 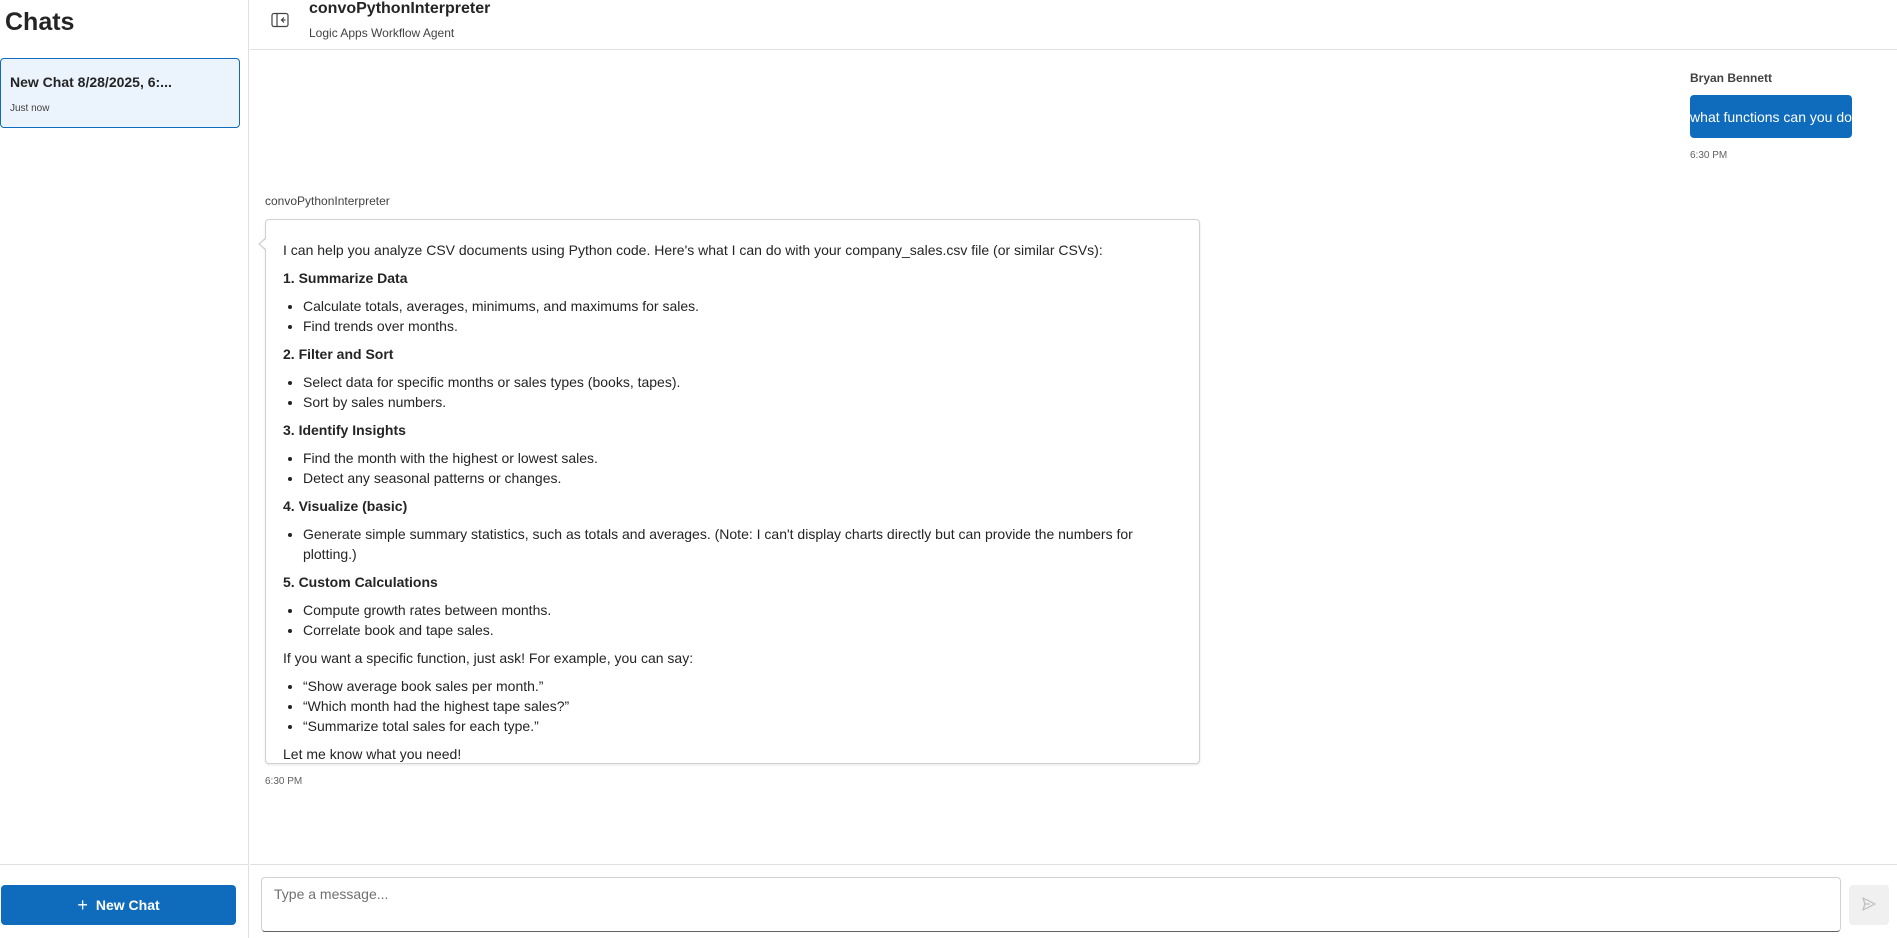 I want to click on agent-subtitle: Logic Apps Workflow Agent, so click(x=382, y=33).